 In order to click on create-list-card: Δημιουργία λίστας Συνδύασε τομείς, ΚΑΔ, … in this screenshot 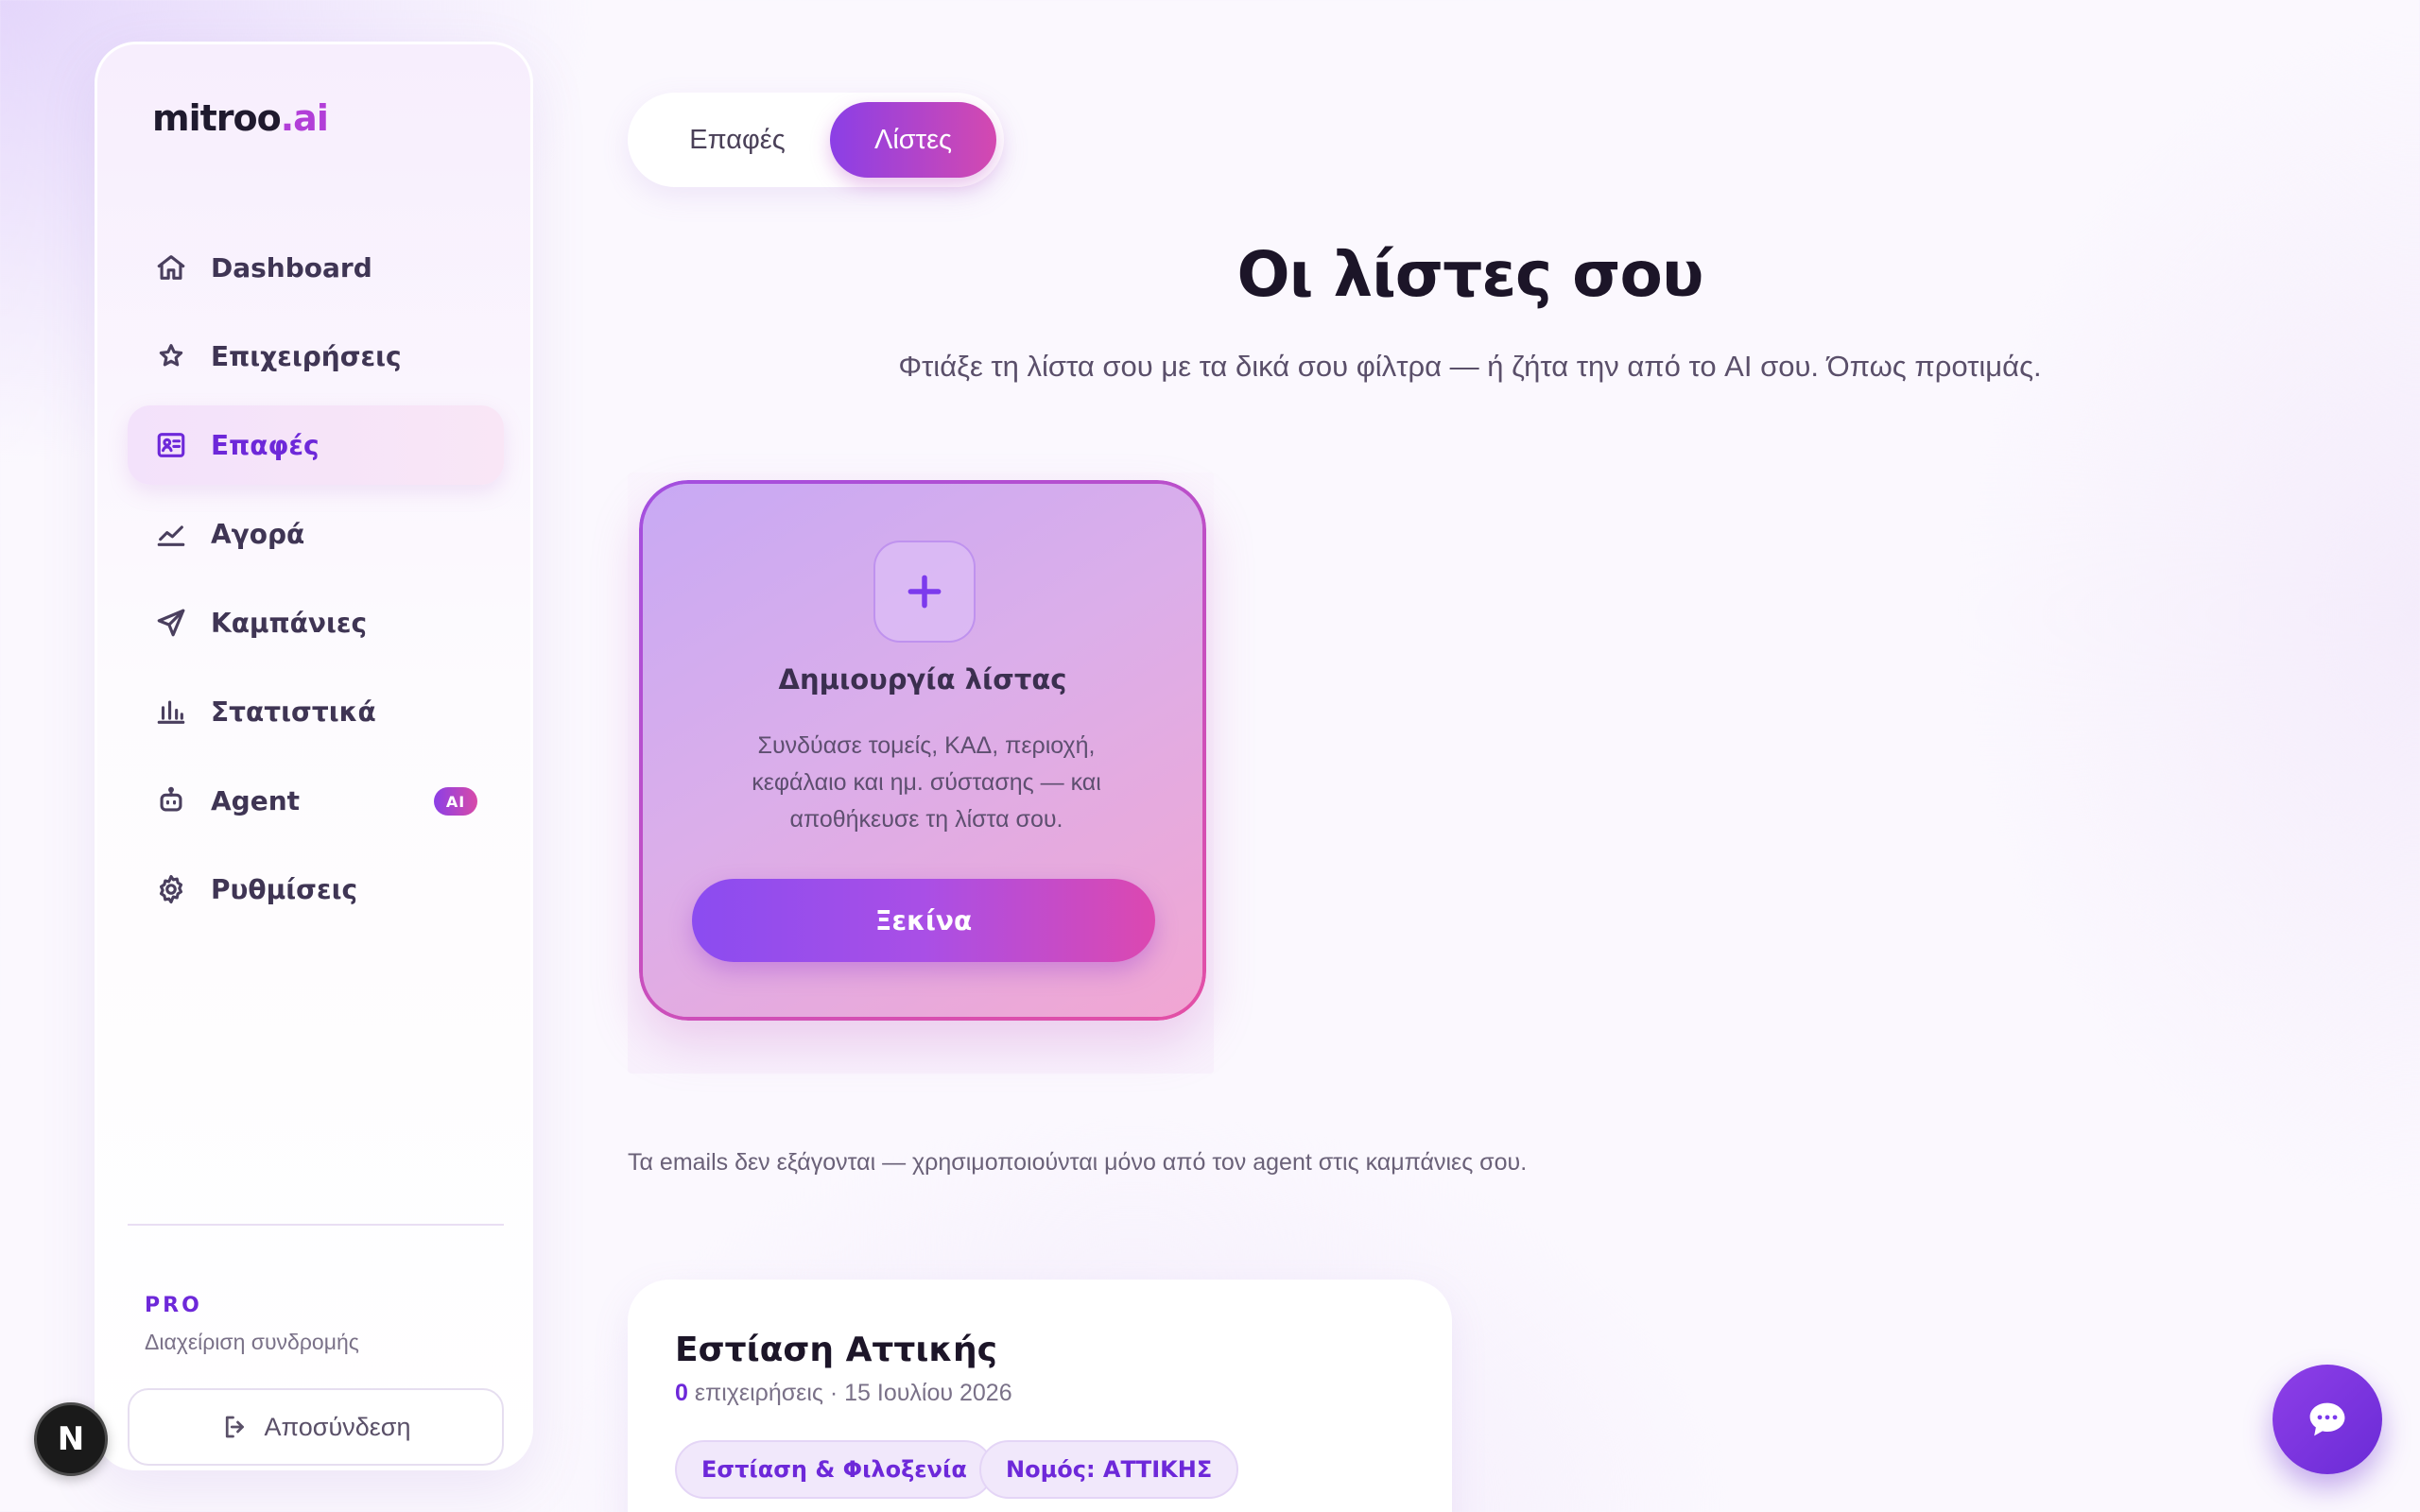, I will do `click(922, 750)`.